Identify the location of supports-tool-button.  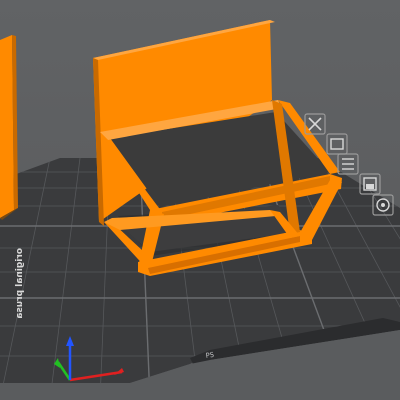
(370, 184).